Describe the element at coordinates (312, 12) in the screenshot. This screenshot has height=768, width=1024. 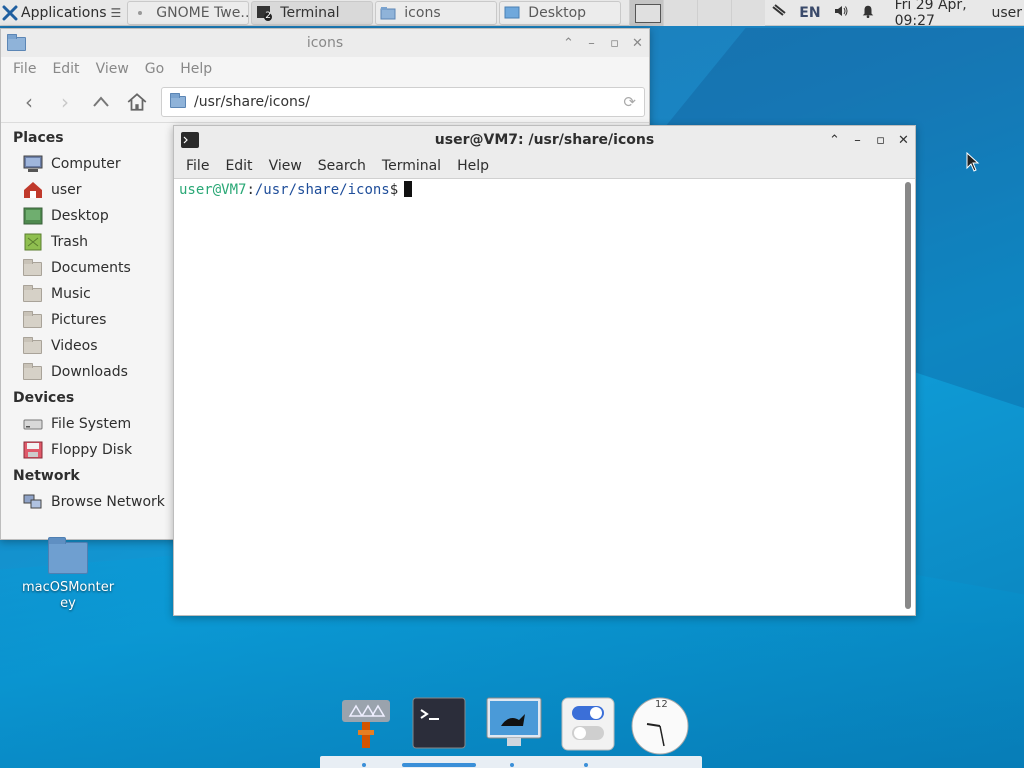
I see `task-terminal: 2 Terminal` at that location.